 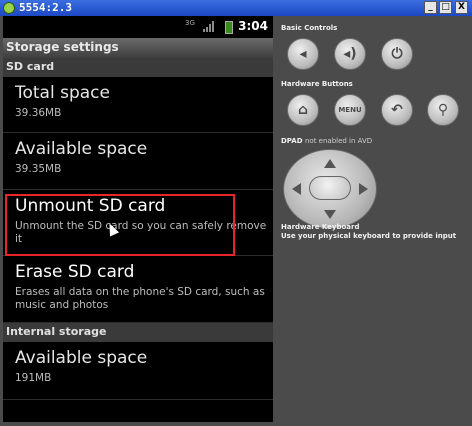 What do you see at coordinates (75, 272) in the screenshot?
I see `item-title: Erase SD card` at bounding box center [75, 272].